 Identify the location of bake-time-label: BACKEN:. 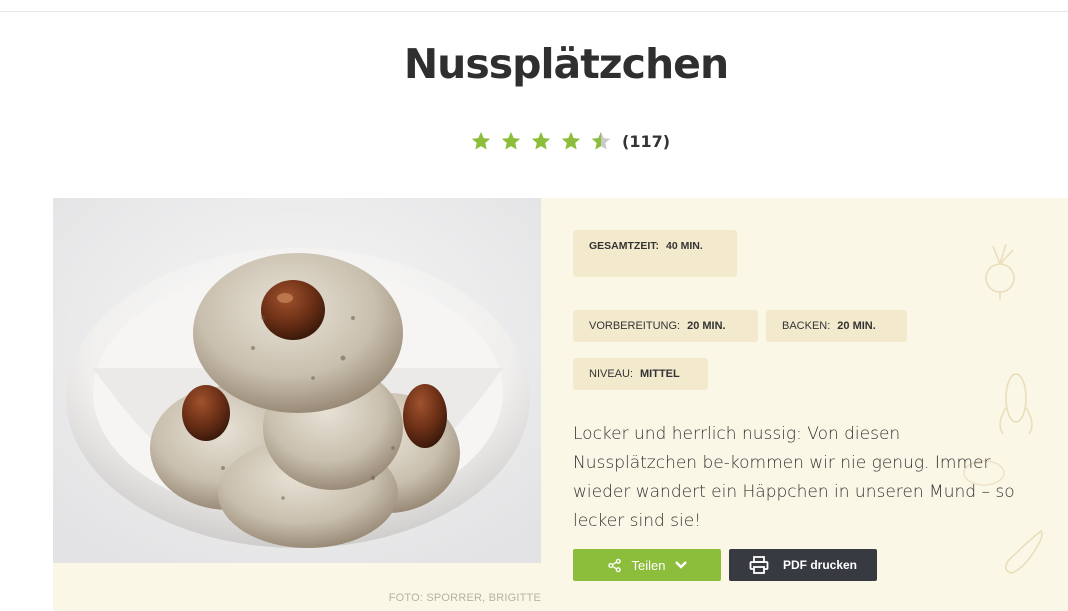
(806, 326).